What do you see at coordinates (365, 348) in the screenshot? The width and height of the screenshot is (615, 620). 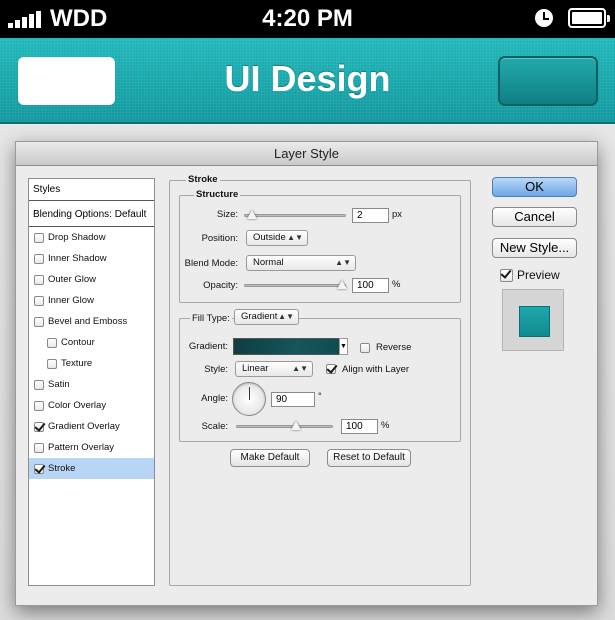 I see `reverse-checkbox` at bounding box center [365, 348].